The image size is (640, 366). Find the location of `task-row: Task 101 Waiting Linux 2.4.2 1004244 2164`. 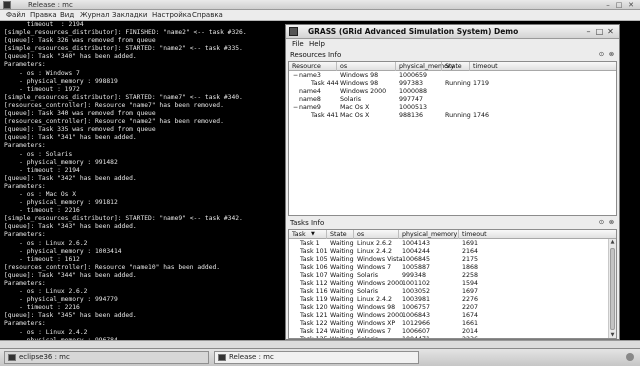

task-row: Task 101 Waiting Linux 2.4.2 1004244 2164 is located at coordinates (452, 252).